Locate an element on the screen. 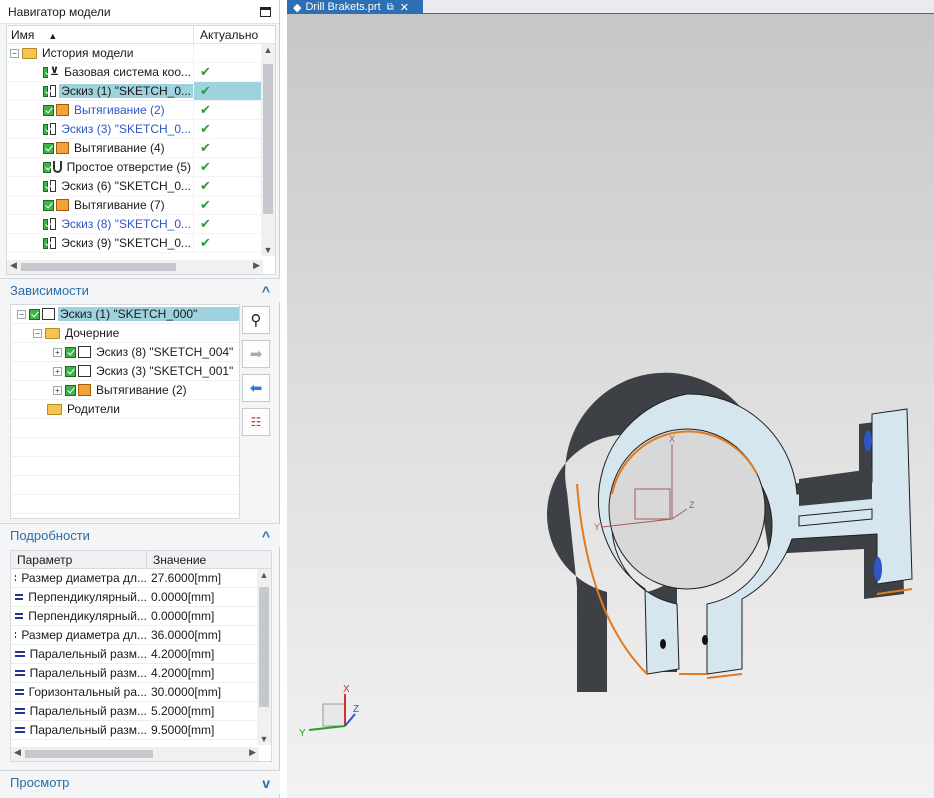  forward-button: ➡ is located at coordinates (256, 354).